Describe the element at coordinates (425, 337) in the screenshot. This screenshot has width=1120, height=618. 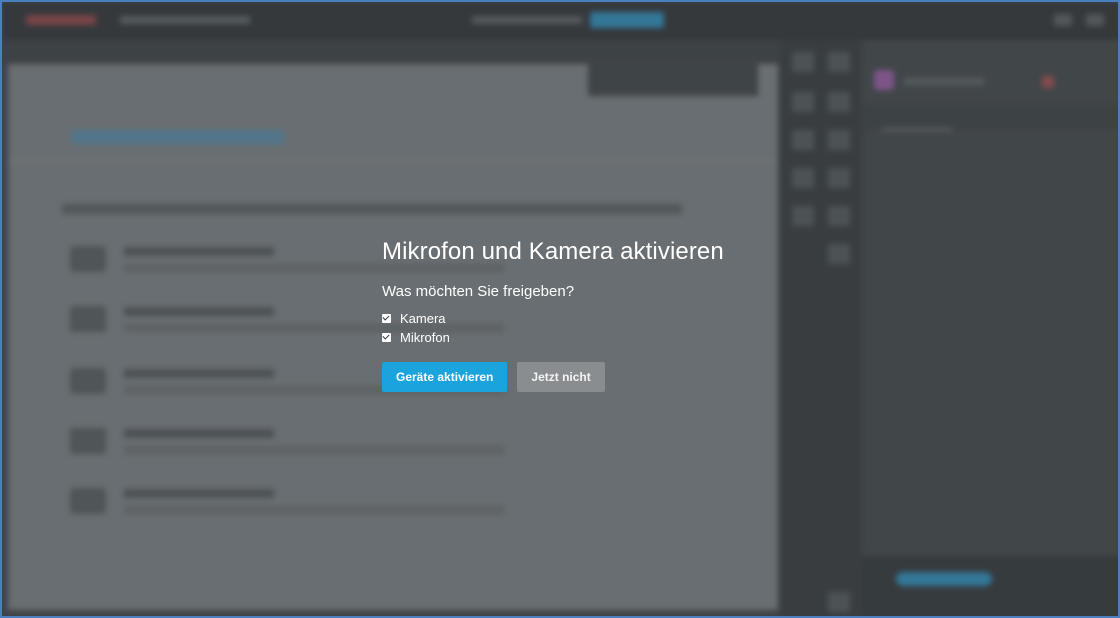
I see `option-microphone-label: Mikrofon` at that location.